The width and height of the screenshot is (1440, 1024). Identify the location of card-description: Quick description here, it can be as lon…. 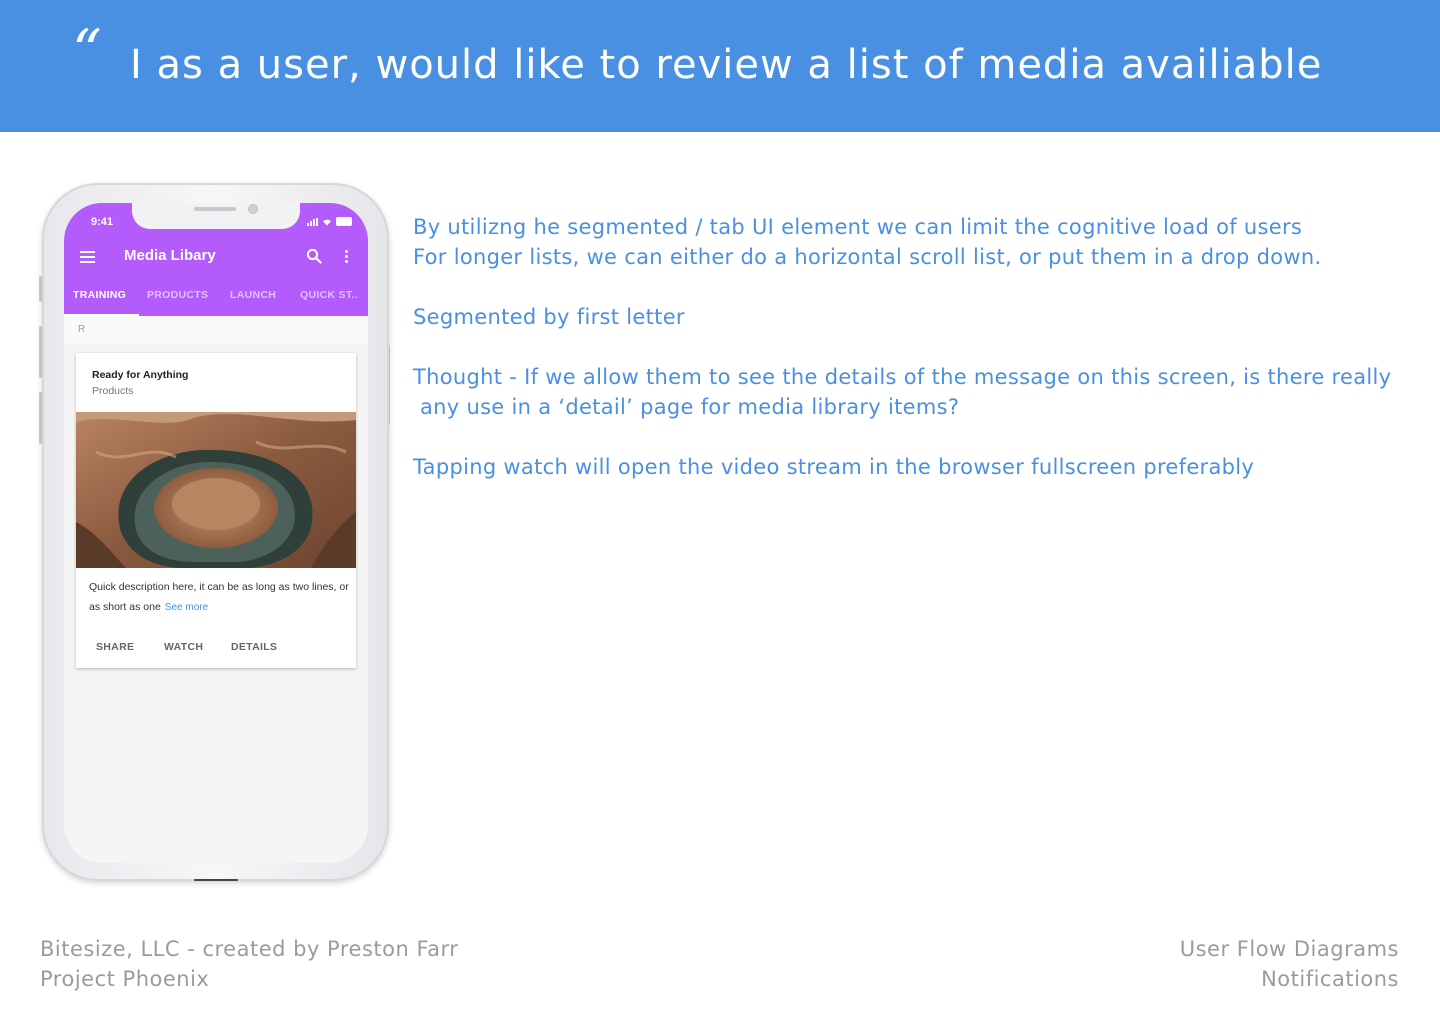
(219, 597).